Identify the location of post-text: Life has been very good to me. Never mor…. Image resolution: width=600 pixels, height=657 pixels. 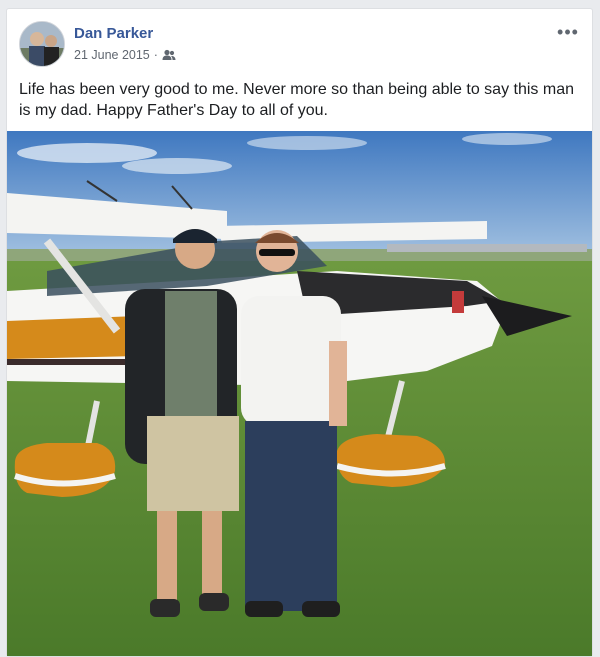
(296, 100).